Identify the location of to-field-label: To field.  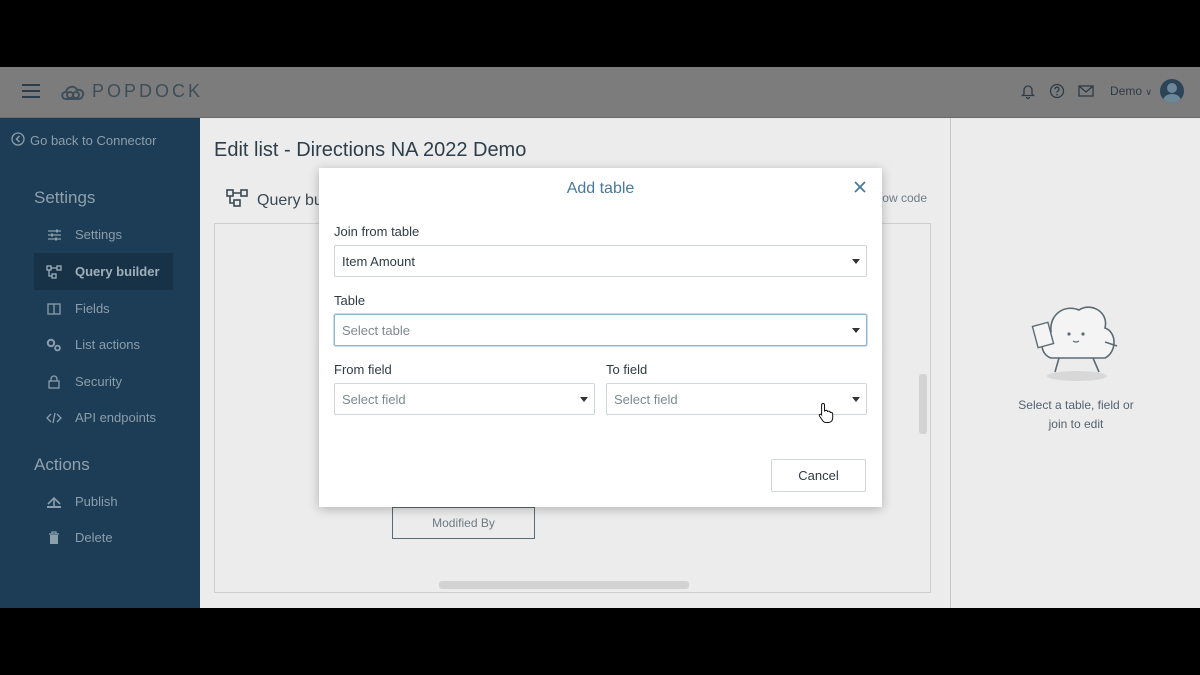
(627, 369).